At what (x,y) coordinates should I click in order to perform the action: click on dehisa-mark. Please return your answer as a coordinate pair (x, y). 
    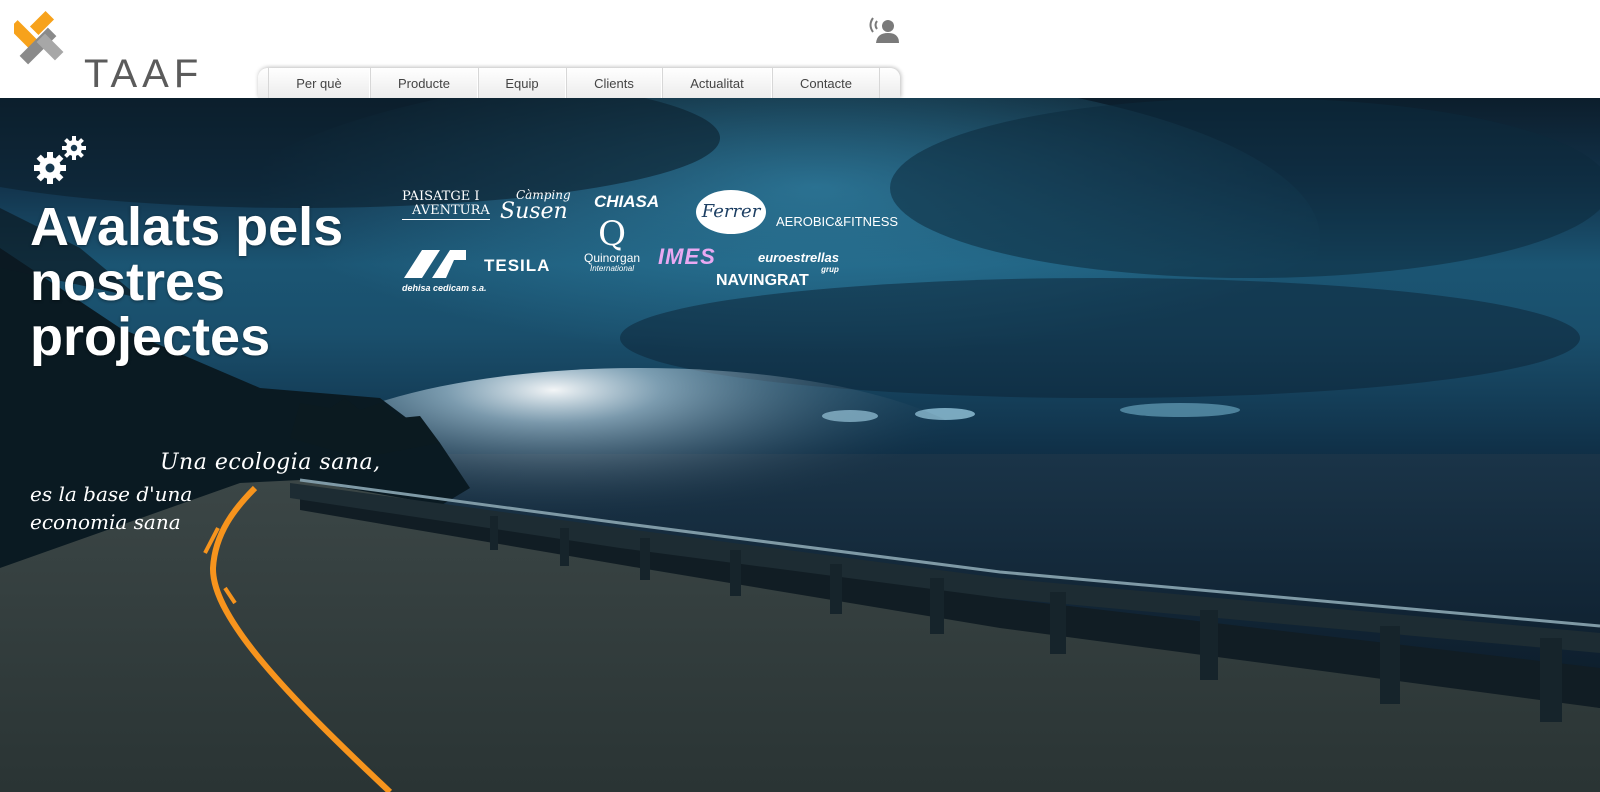
    Looking at the image, I should click on (435, 264).